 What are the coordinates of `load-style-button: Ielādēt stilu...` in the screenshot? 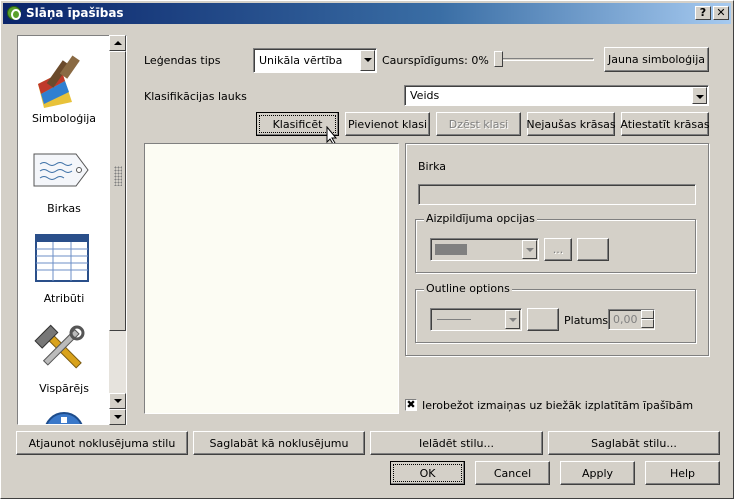 It's located at (456, 443).